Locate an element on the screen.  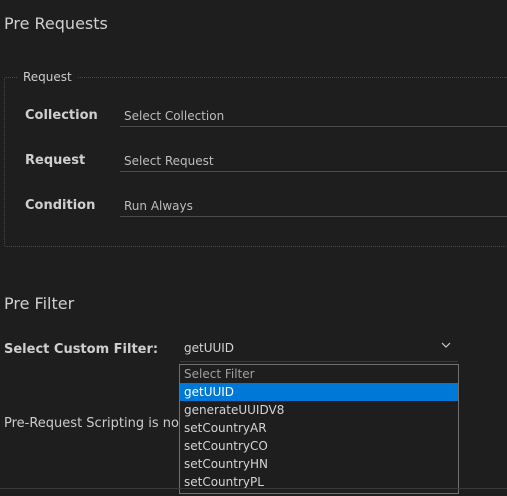
condition-label: Condition is located at coordinates (60, 205).